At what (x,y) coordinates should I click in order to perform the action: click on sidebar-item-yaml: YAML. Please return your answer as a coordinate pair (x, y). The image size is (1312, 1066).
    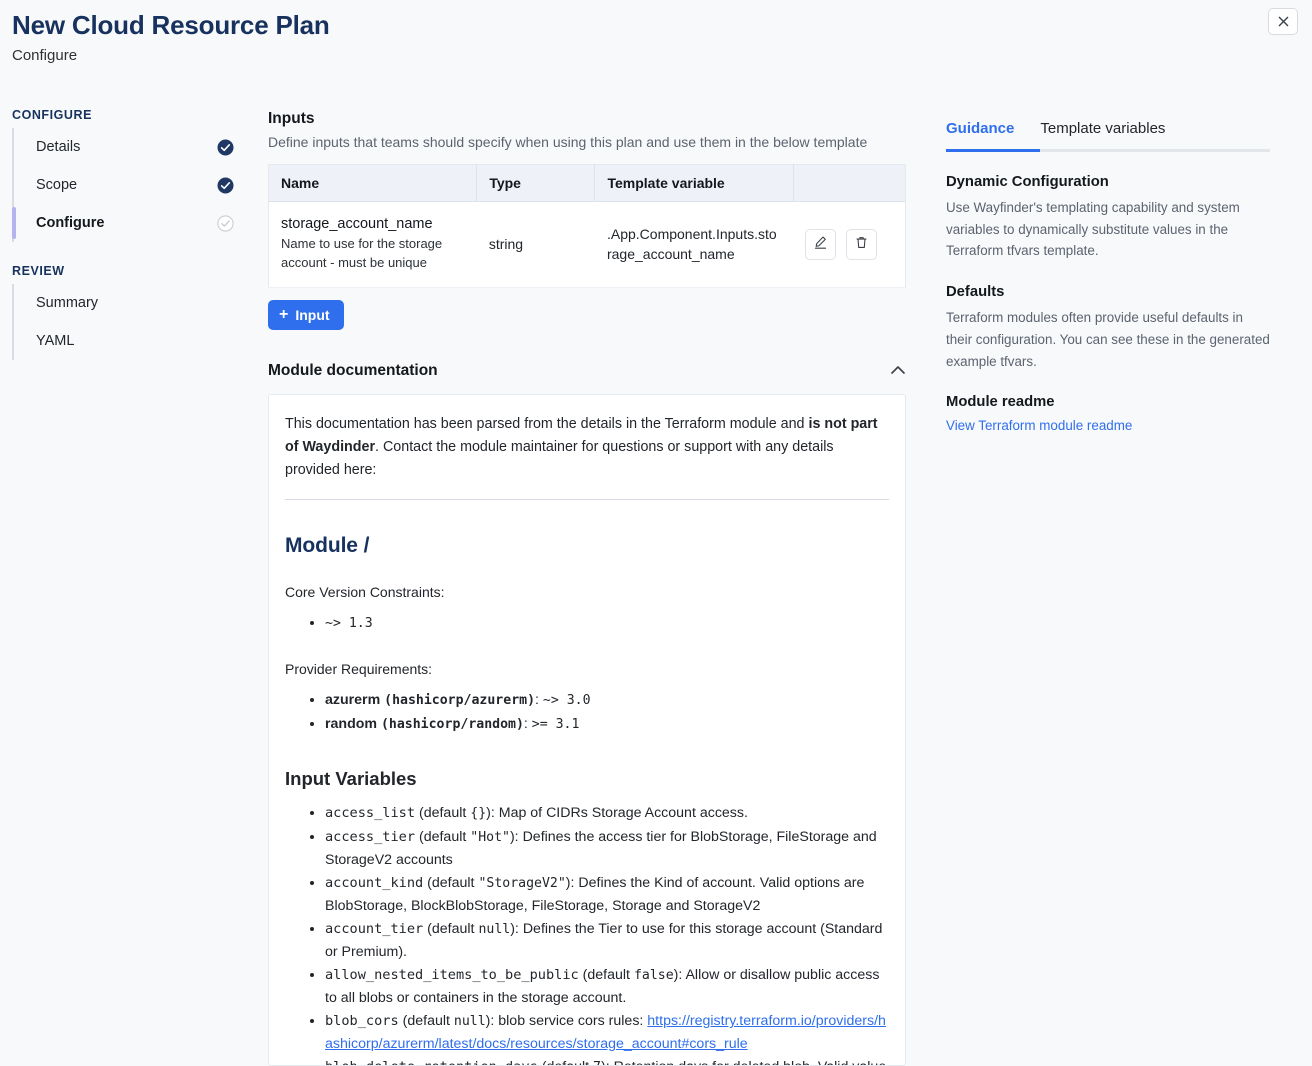
    Looking at the image, I should click on (131, 341).